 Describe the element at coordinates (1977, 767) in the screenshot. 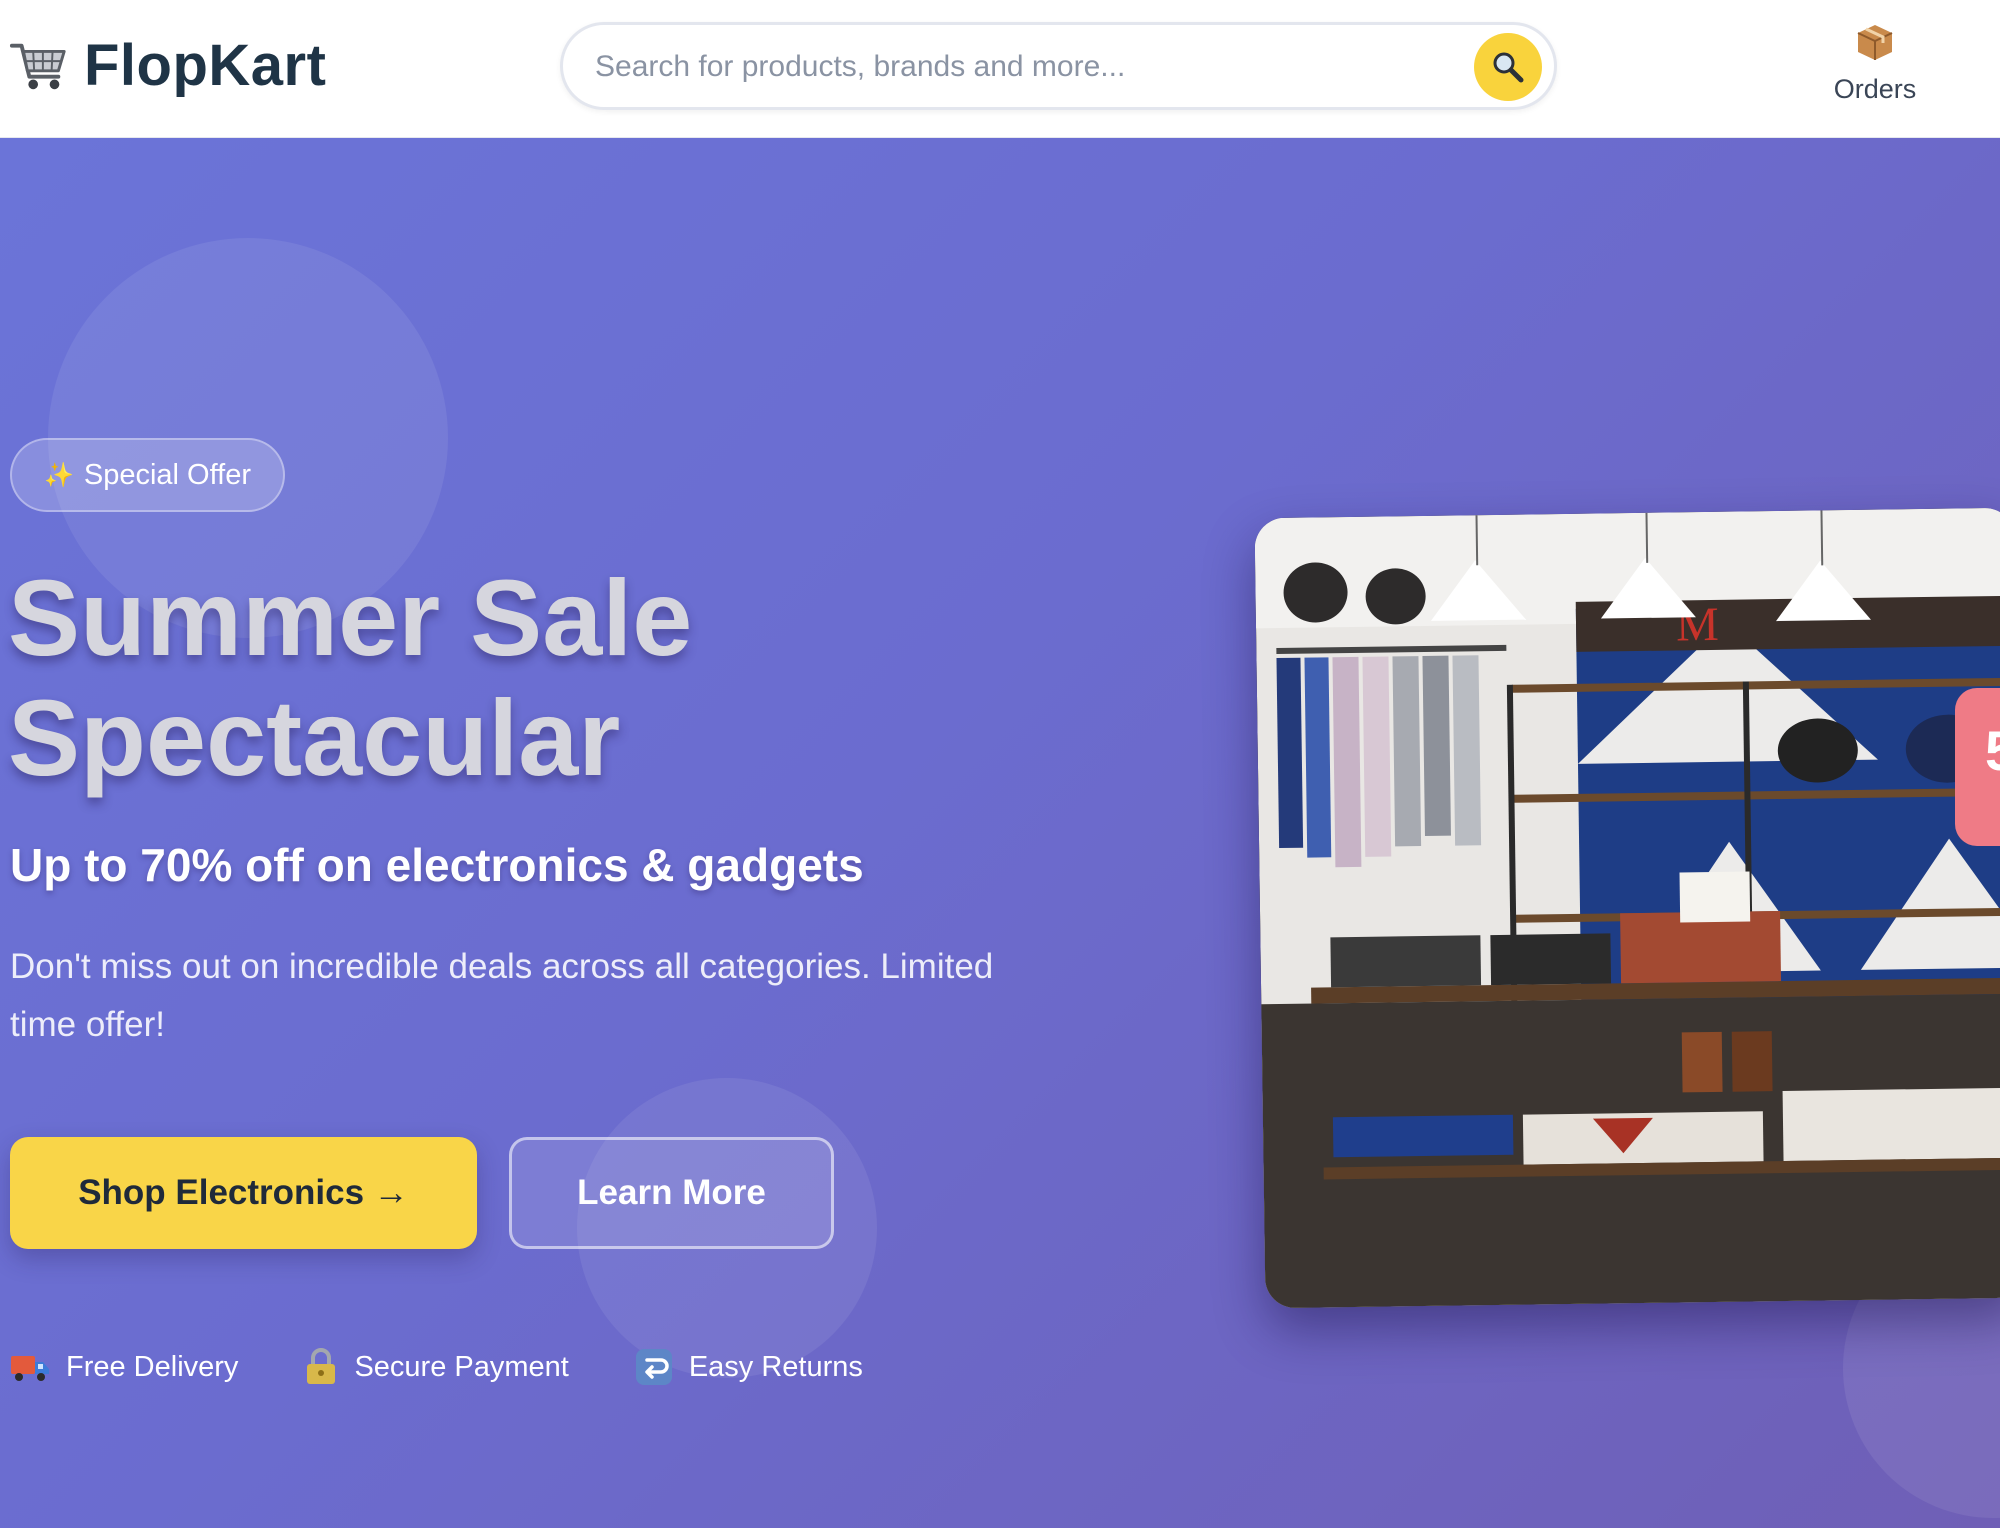

I see `discount-tag: 5` at that location.